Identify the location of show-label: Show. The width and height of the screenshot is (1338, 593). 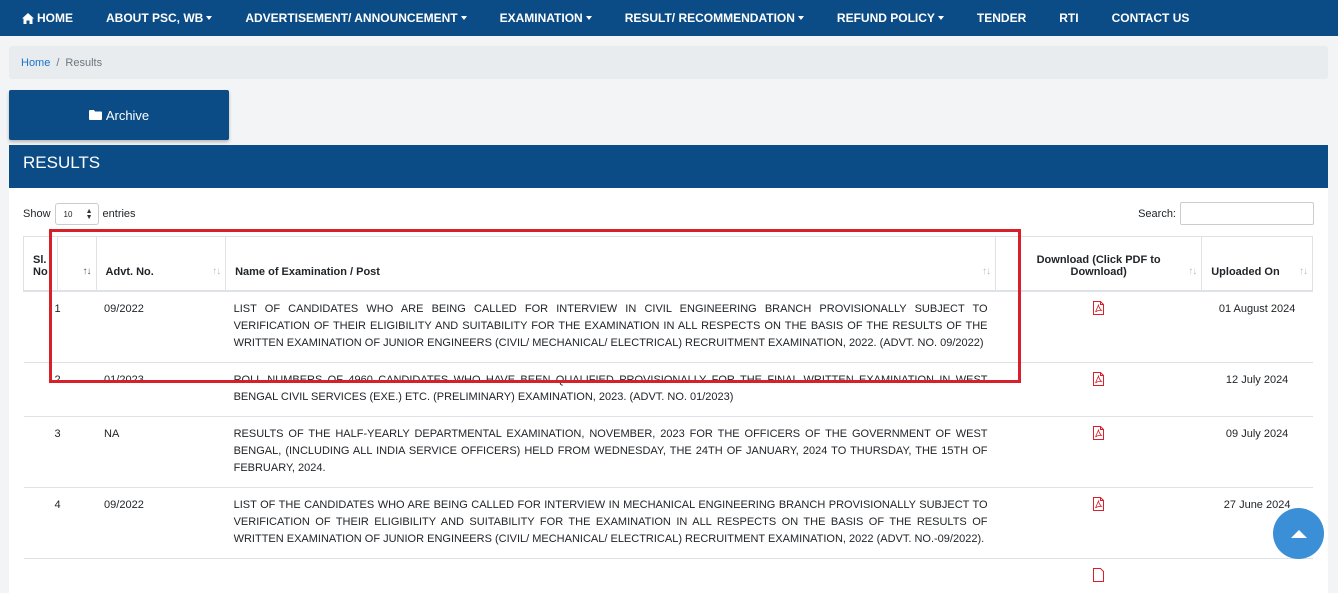
(37, 214).